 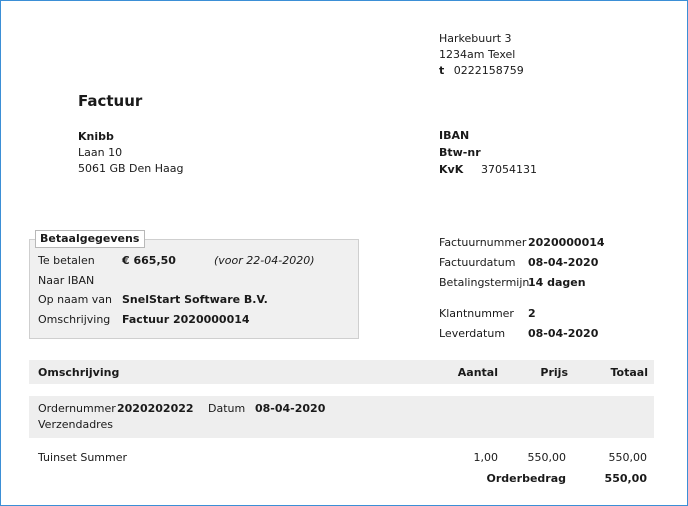 What do you see at coordinates (83, 457) in the screenshot?
I see `line-description: Tuinset Summer` at bounding box center [83, 457].